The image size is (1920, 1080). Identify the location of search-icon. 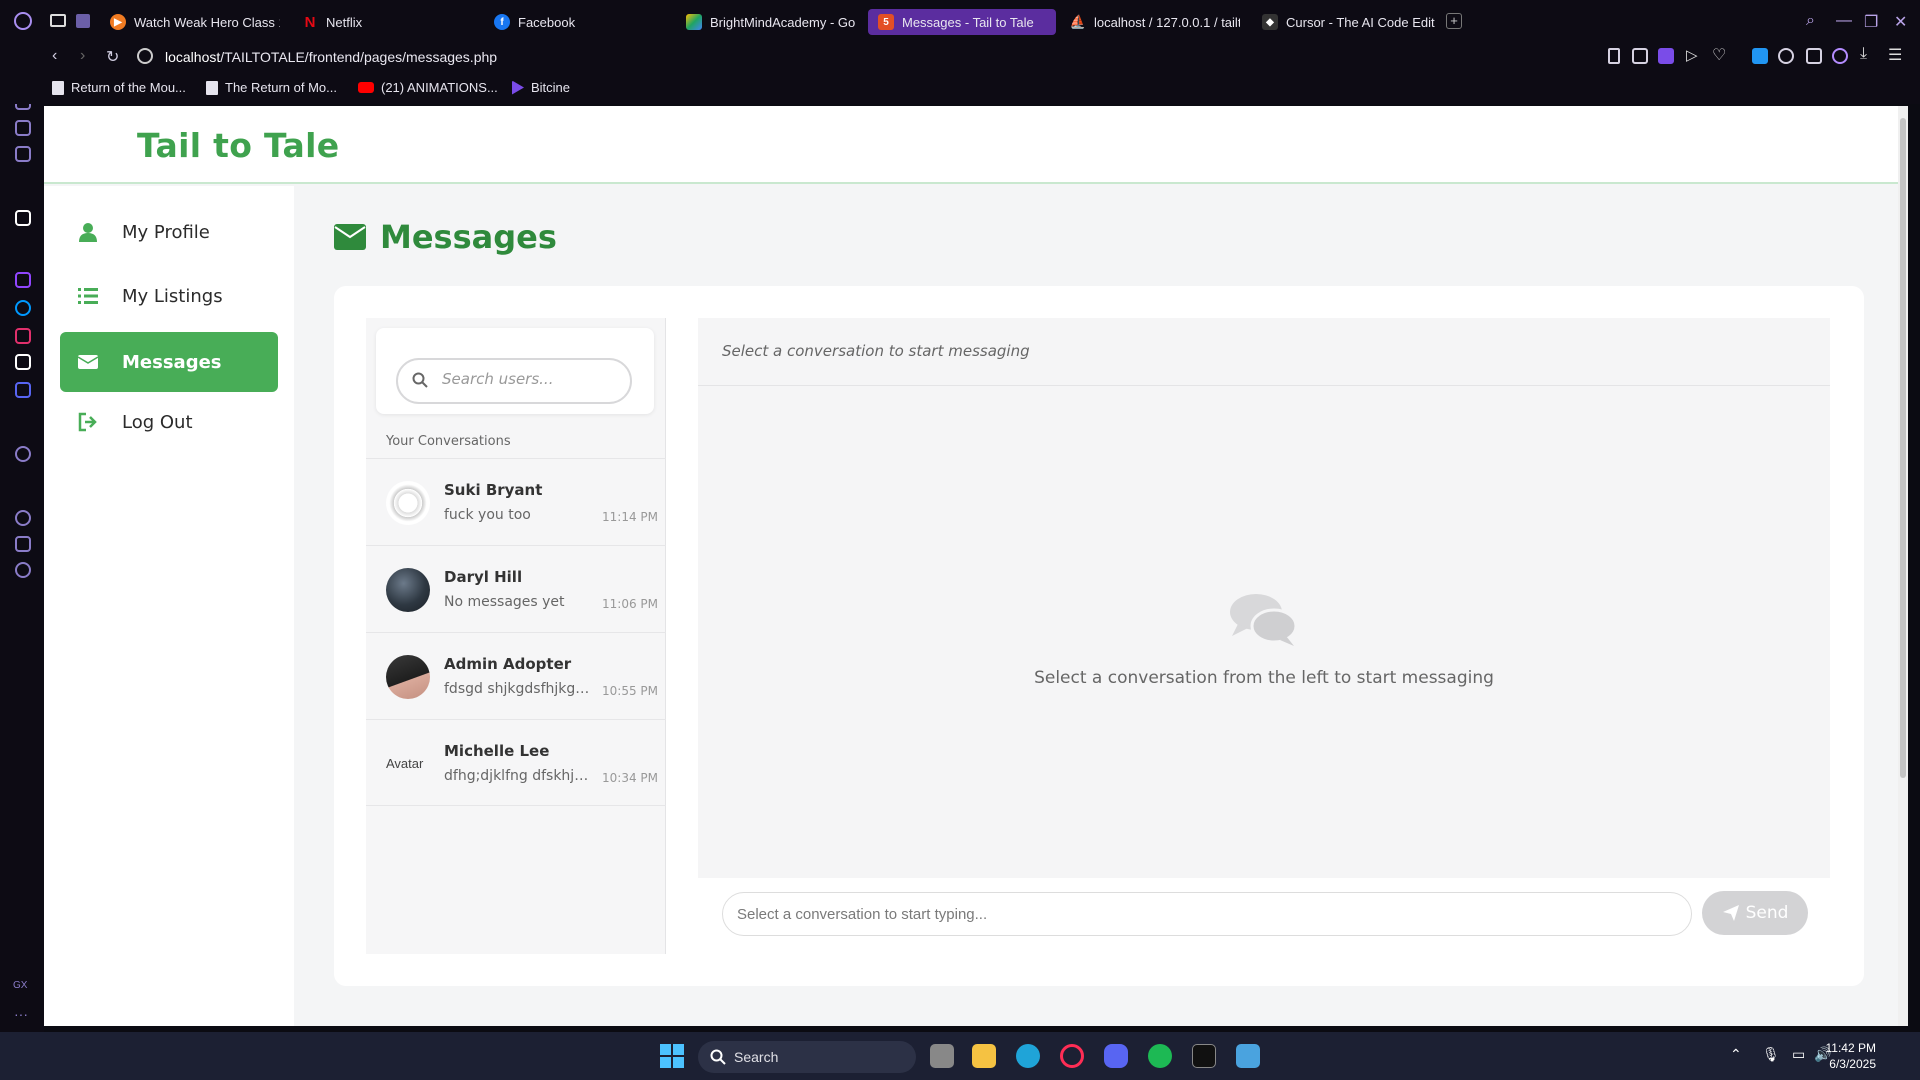
(718, 1057).